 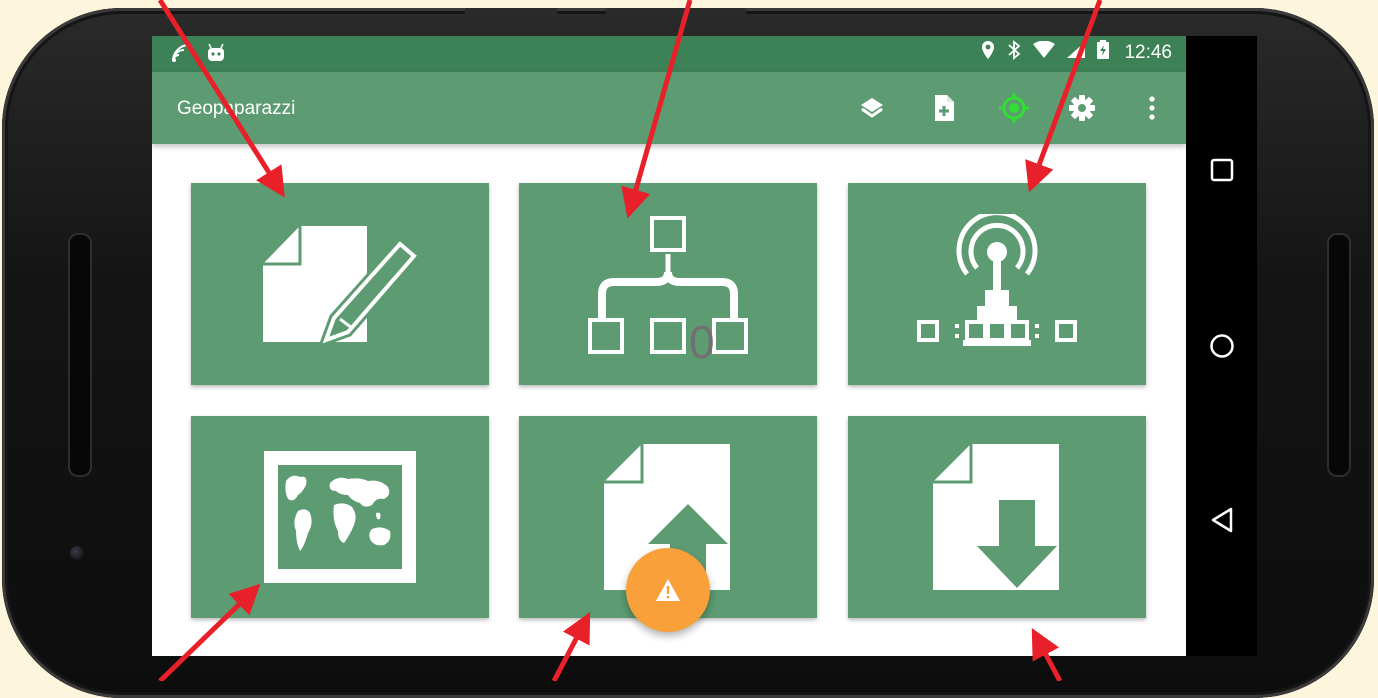 I want to click on add-note-icon, so click(x=944, y=108).